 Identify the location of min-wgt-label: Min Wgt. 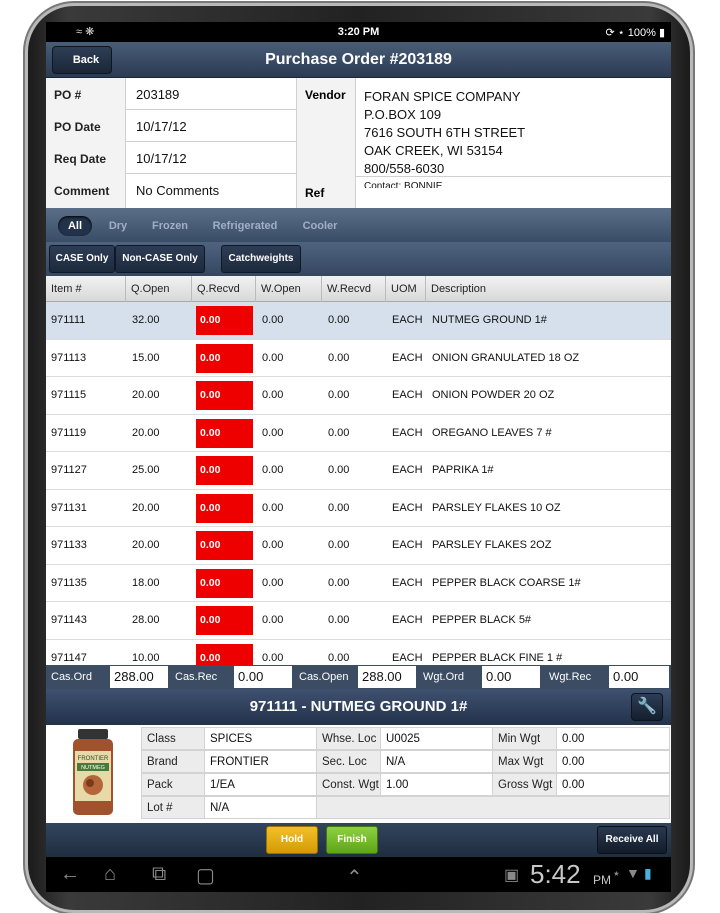
(524, 738).